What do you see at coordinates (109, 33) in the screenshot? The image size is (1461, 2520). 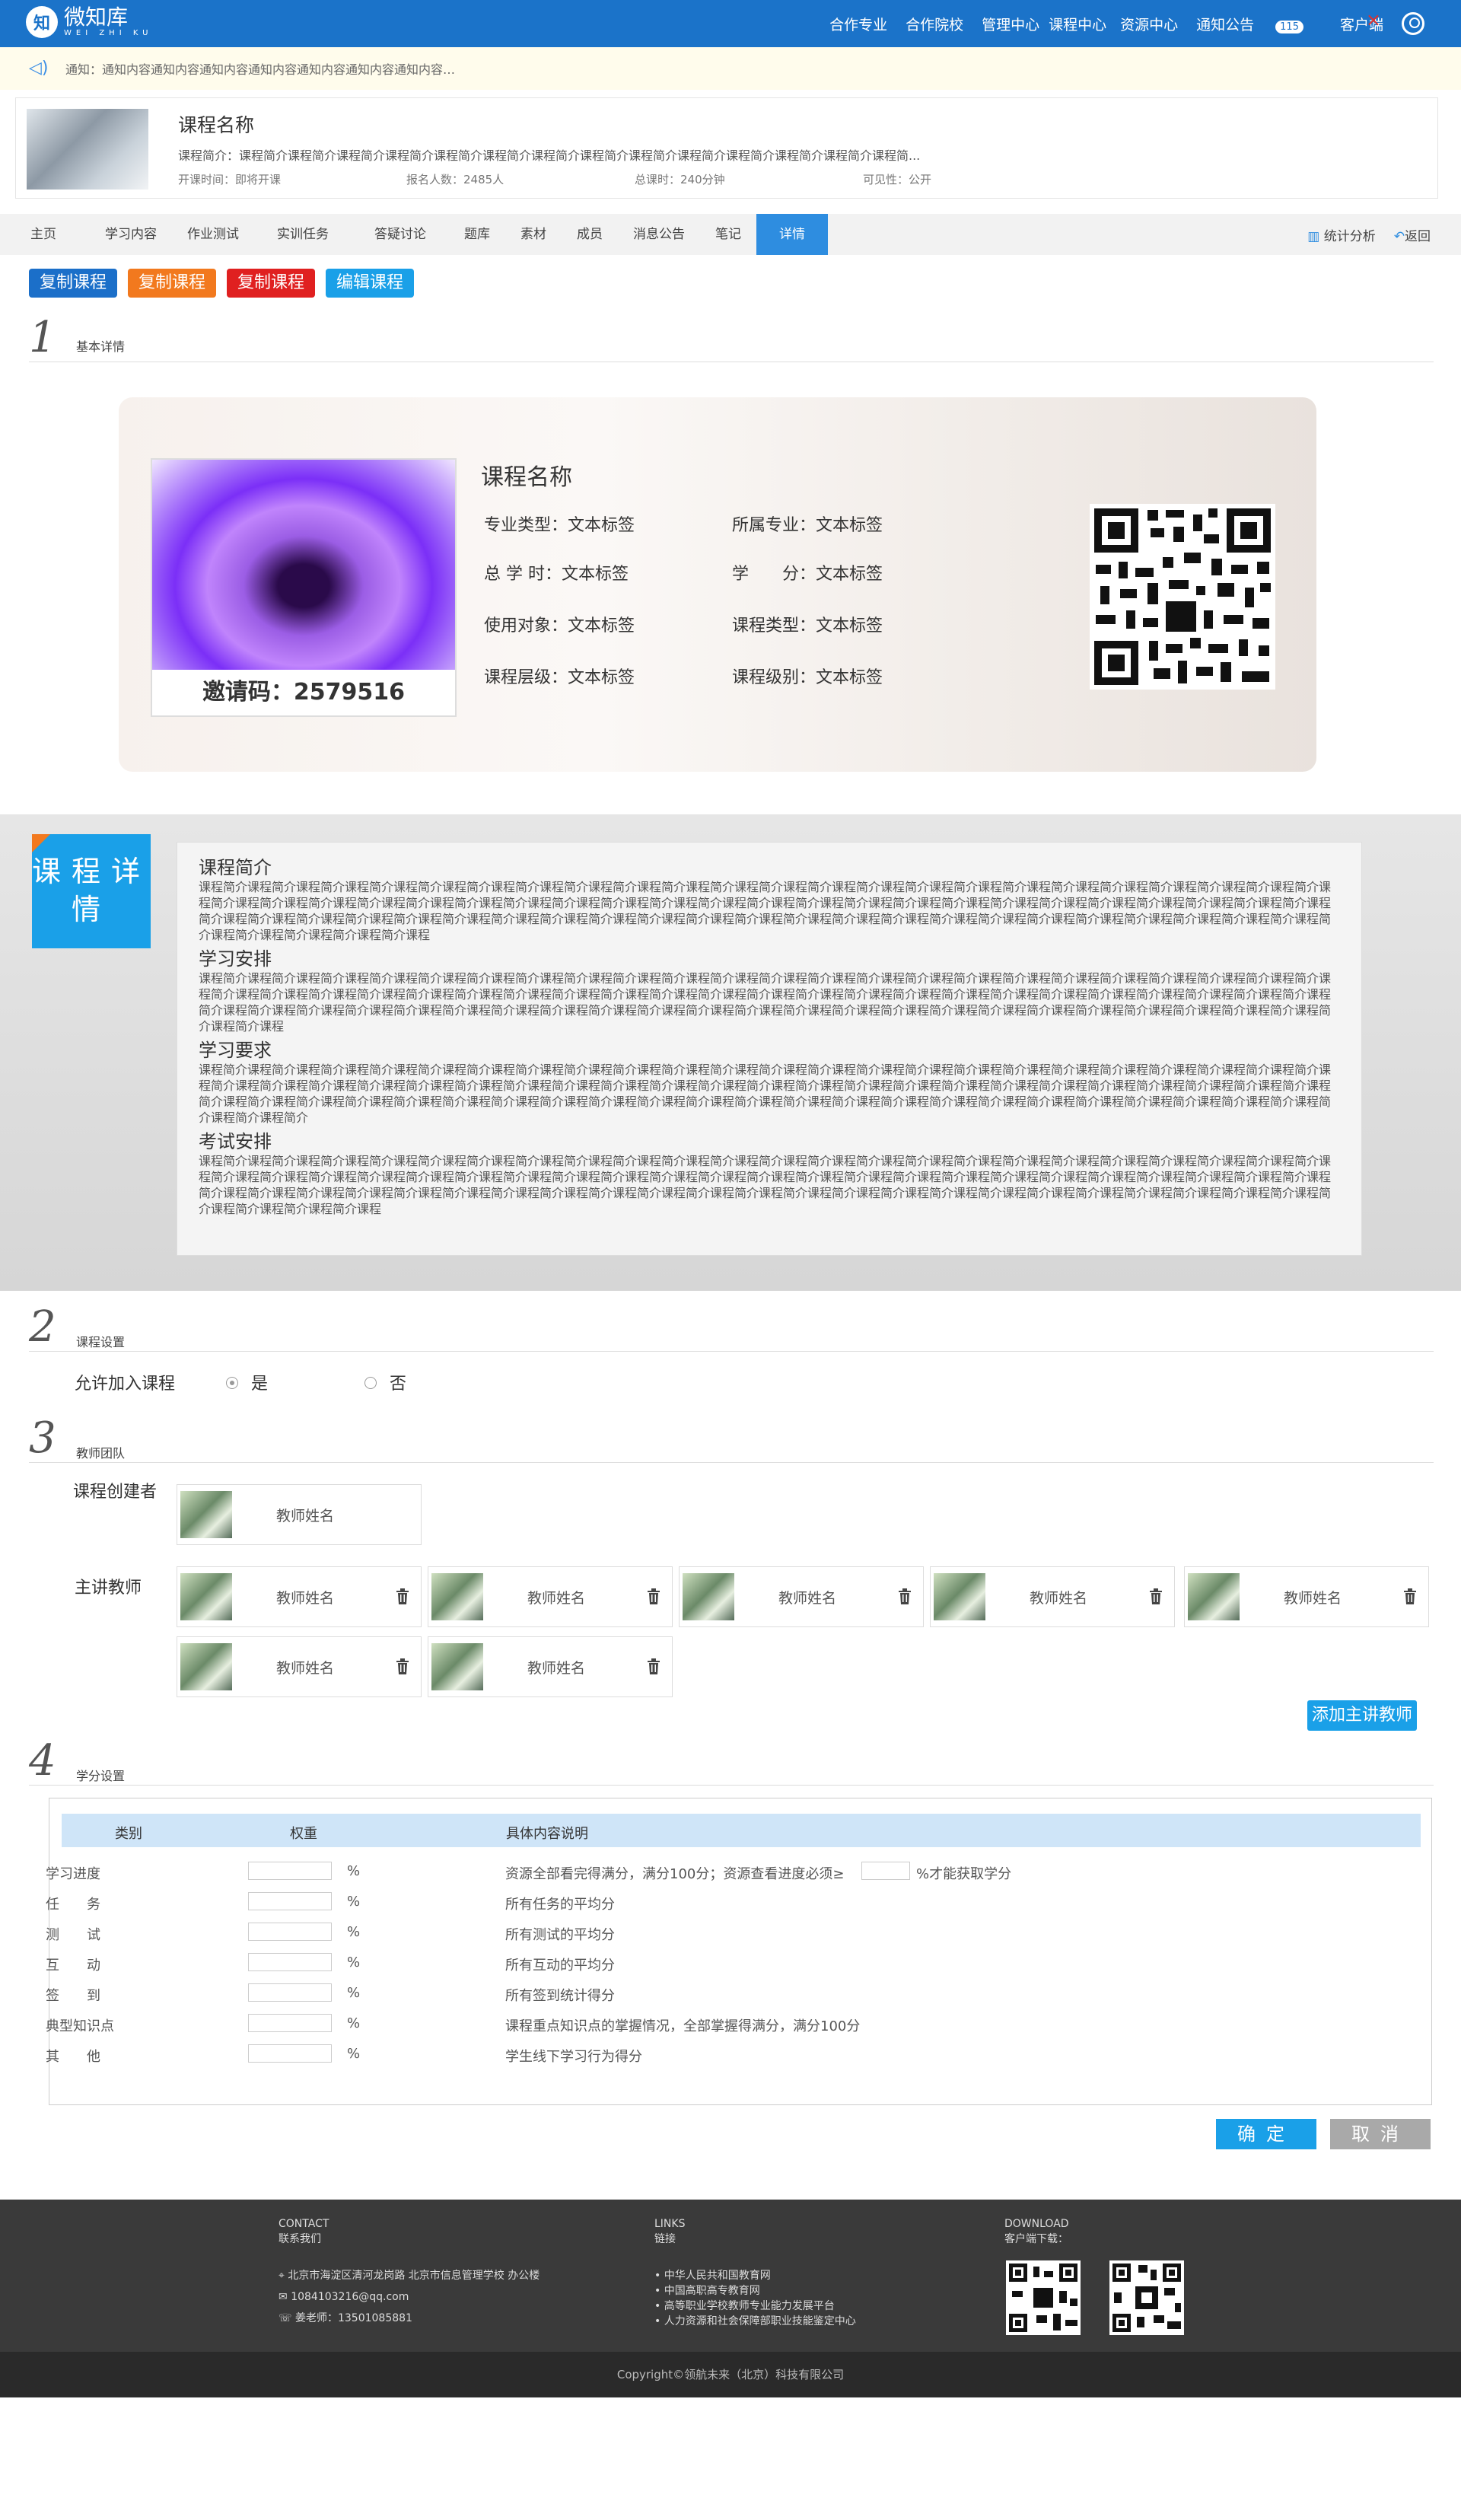 I see `logo-subtext: WEI ZHI KU` at bounding box center [109, 33].